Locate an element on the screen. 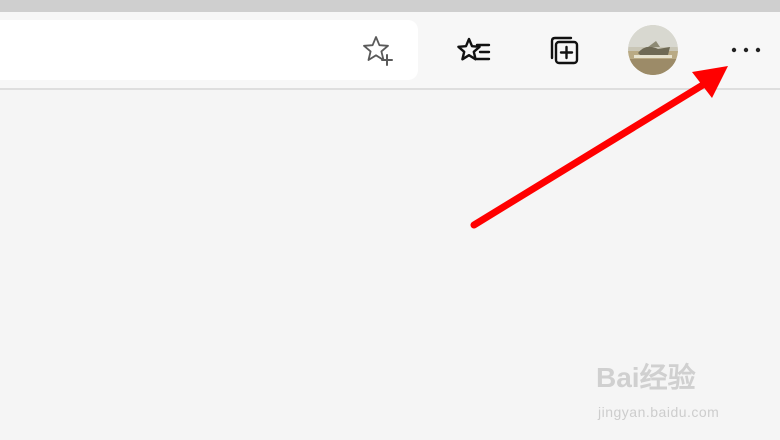 The image size is (780, 440). more-options-icon is located at coordinates (746, 50).